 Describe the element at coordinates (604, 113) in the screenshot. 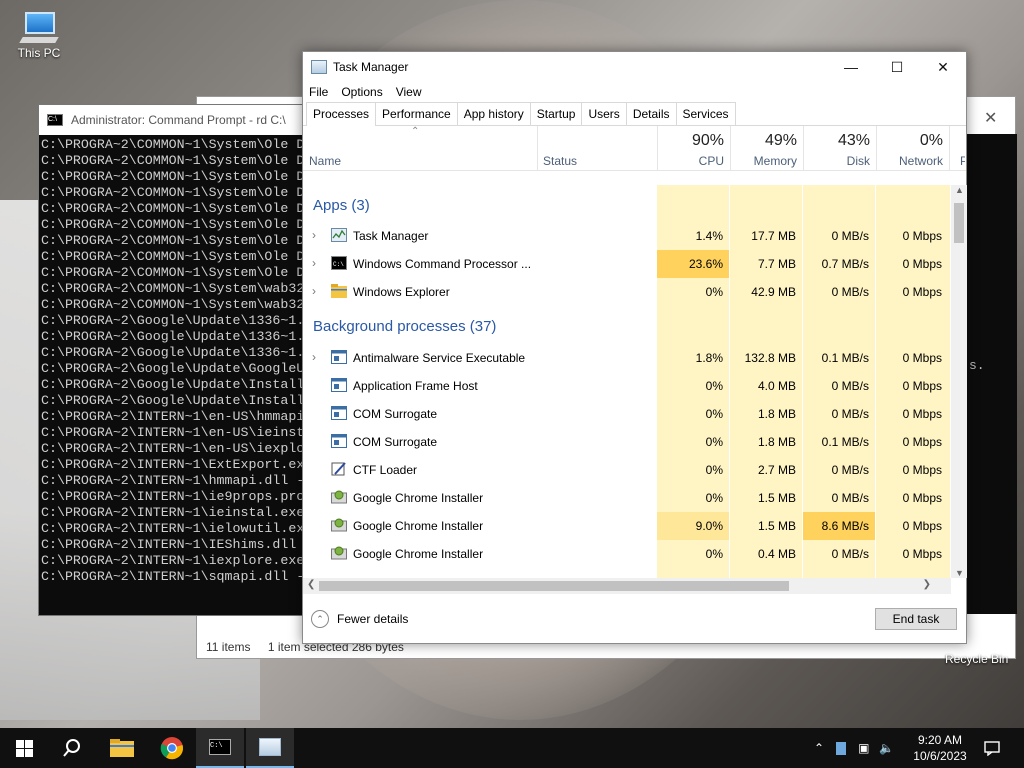

I see `tab-users: Users` at that location.